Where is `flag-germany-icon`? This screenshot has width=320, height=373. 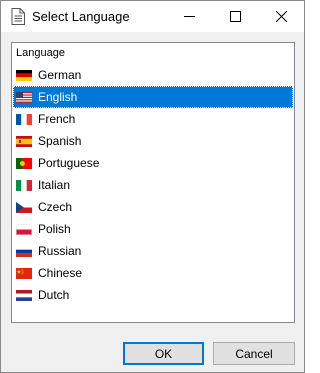 flag-germany-icon is located at coordinates (24, 75).